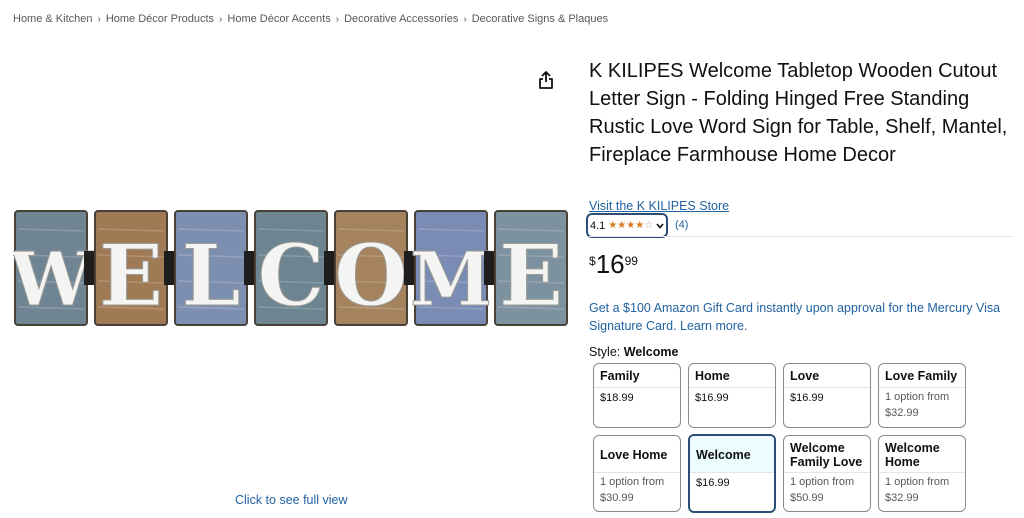 The height and width of the screenshot is (518, 1024). I want to click on sign-letter: W, so click(53, 280).